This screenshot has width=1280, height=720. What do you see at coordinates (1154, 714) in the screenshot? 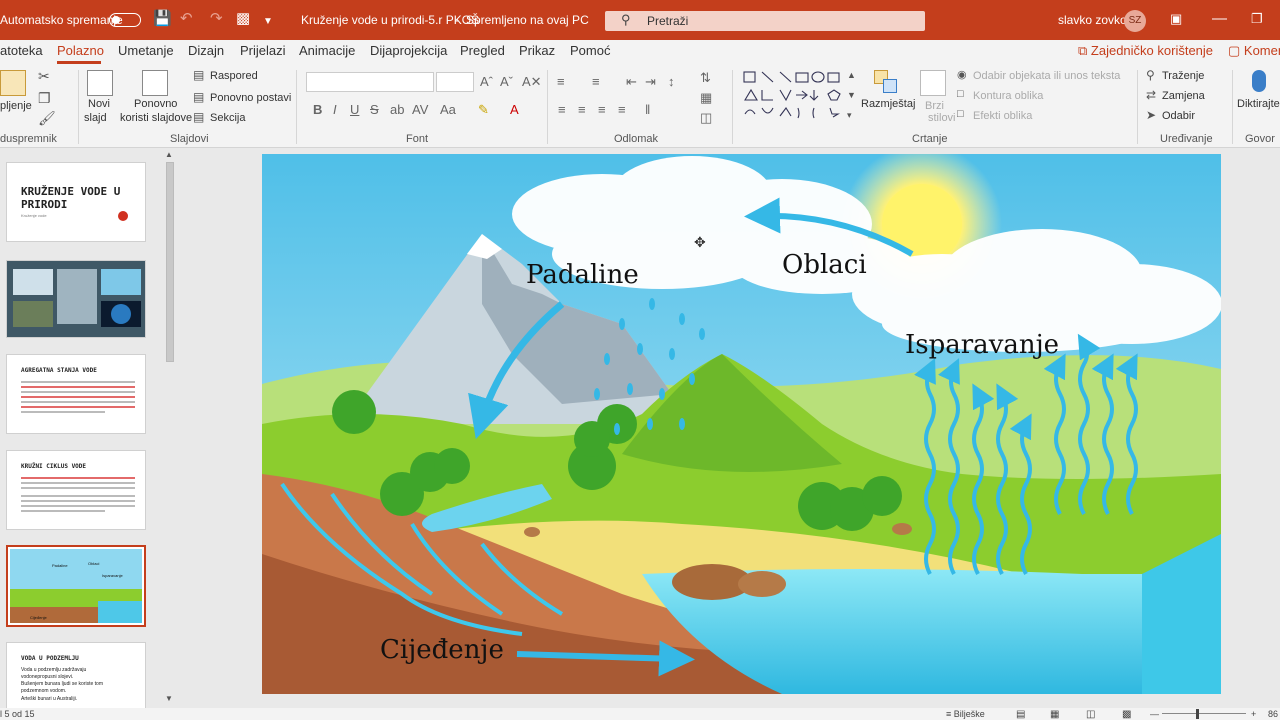
I see `zoom-out-icon: —` at bounding box center [1154, 714].